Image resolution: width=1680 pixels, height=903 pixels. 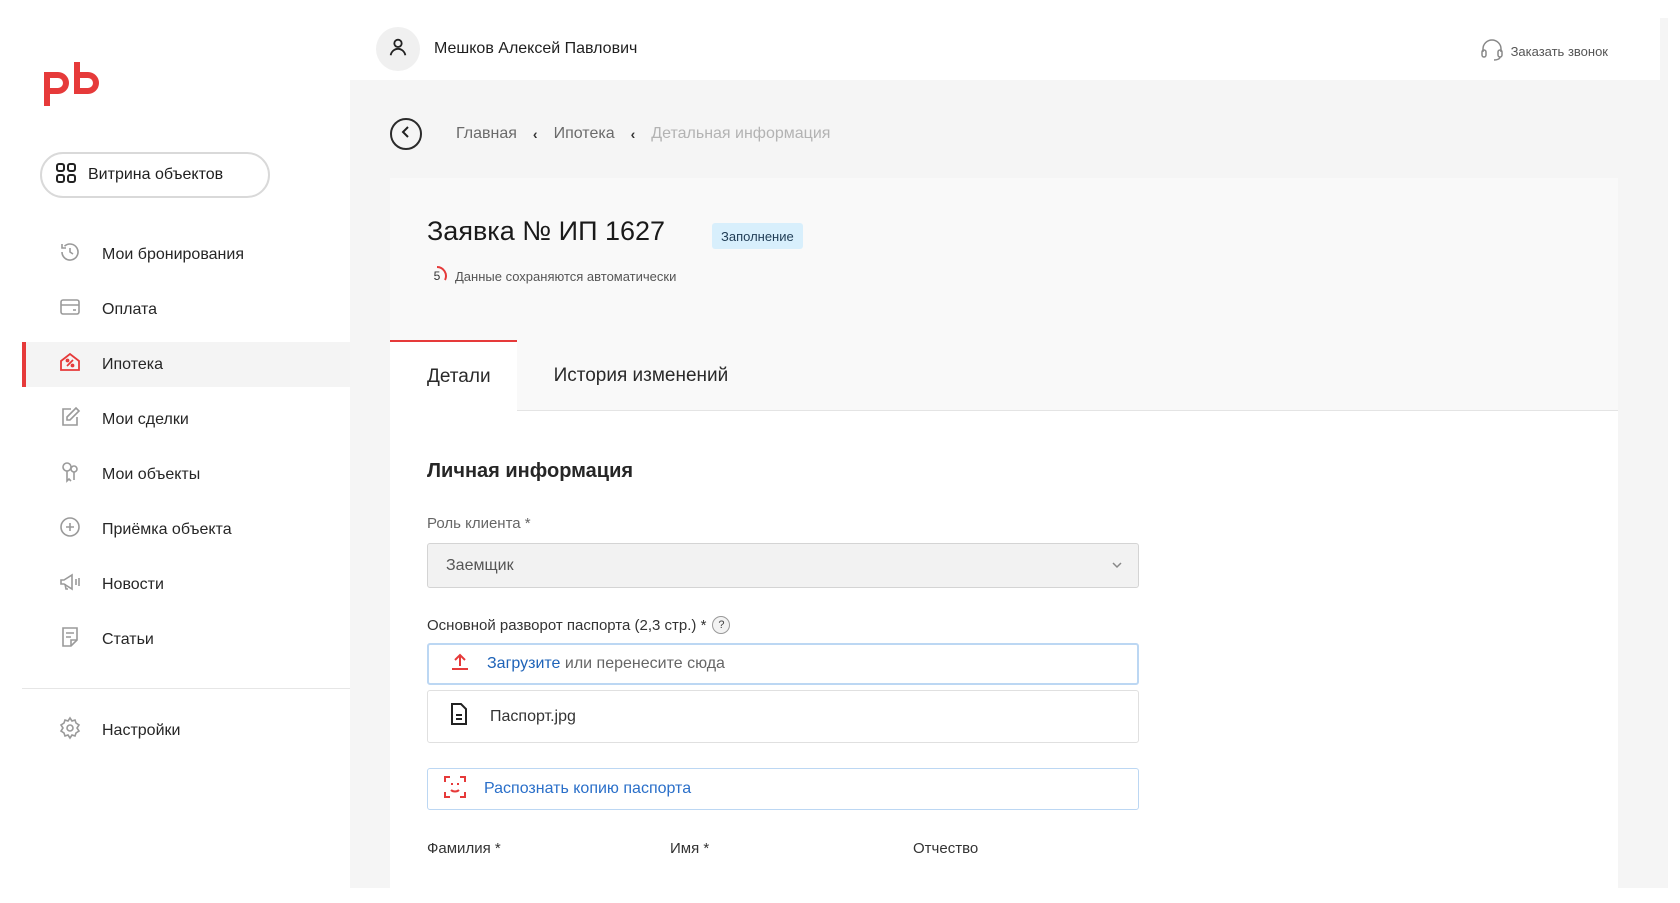 I want to click on chevron-left-icon, so click(x=406, y=134).